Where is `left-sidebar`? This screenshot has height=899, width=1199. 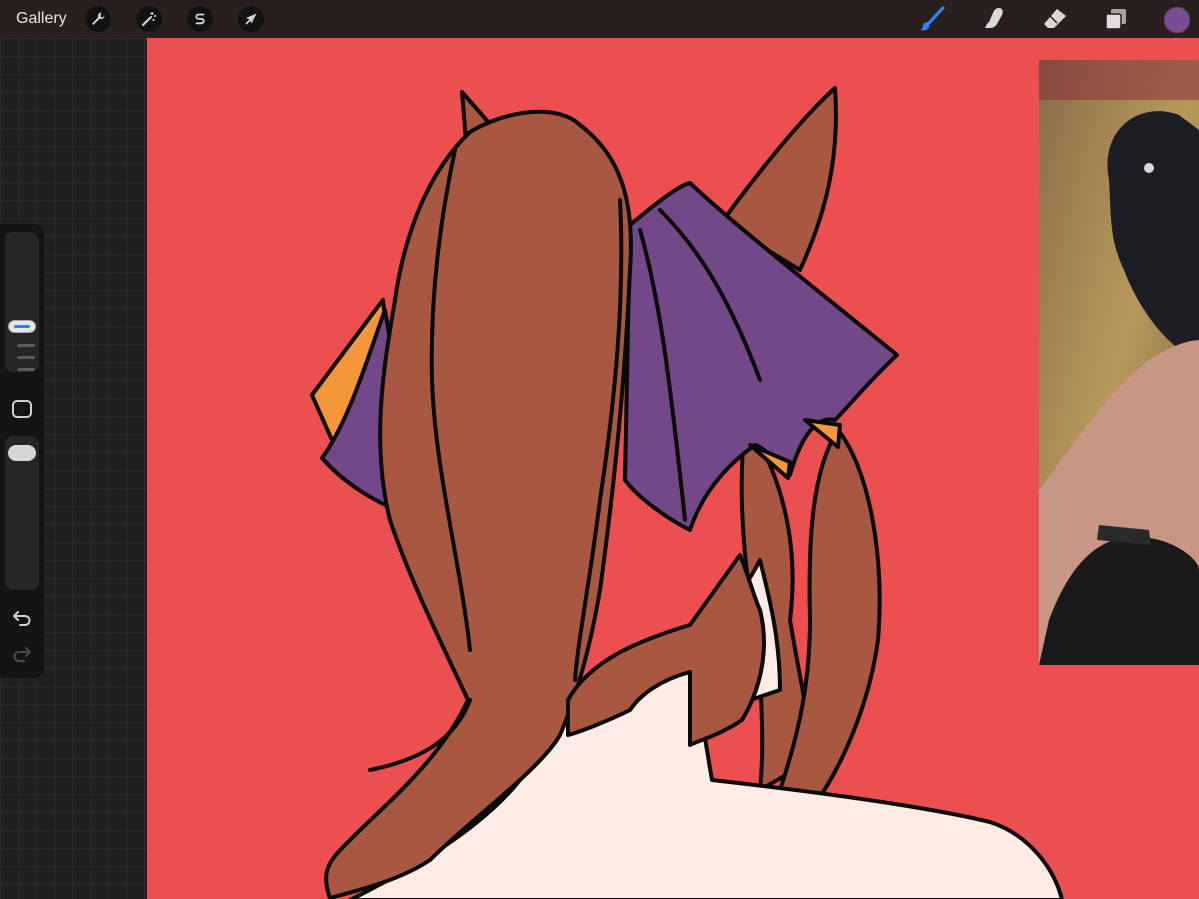
left-sidebar is located at coordinates (22, 451).